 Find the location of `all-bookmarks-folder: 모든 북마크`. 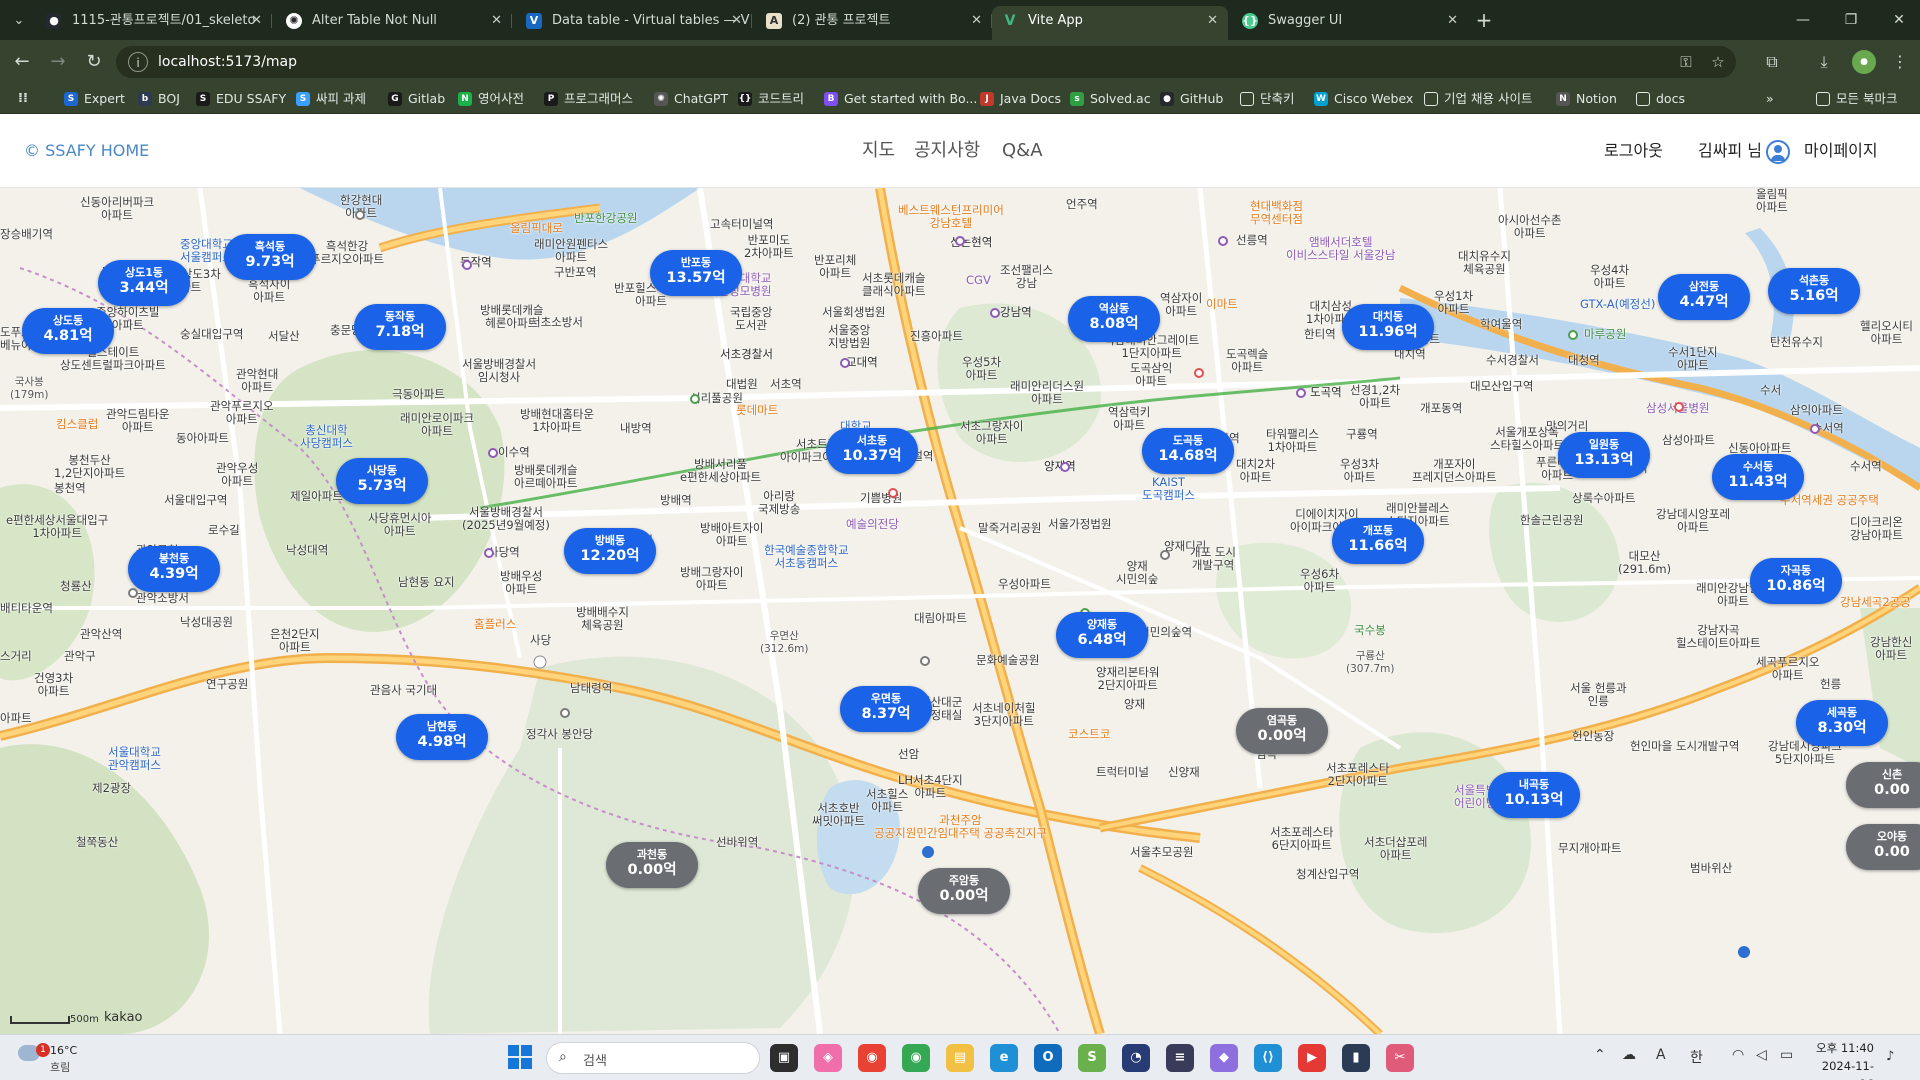

all-bookmarks-folder: 모든 북마크 is located at coordinates (1856, 99).